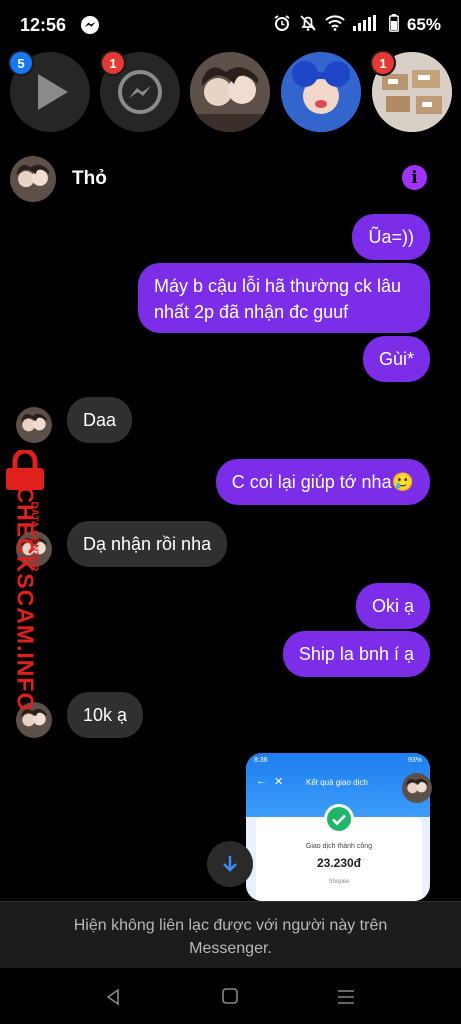 This screenshot has height=1024, width=461. Describe the element at coordinates (90, 25) in the screenshot. I see `messenger-notification-icon` at that location.